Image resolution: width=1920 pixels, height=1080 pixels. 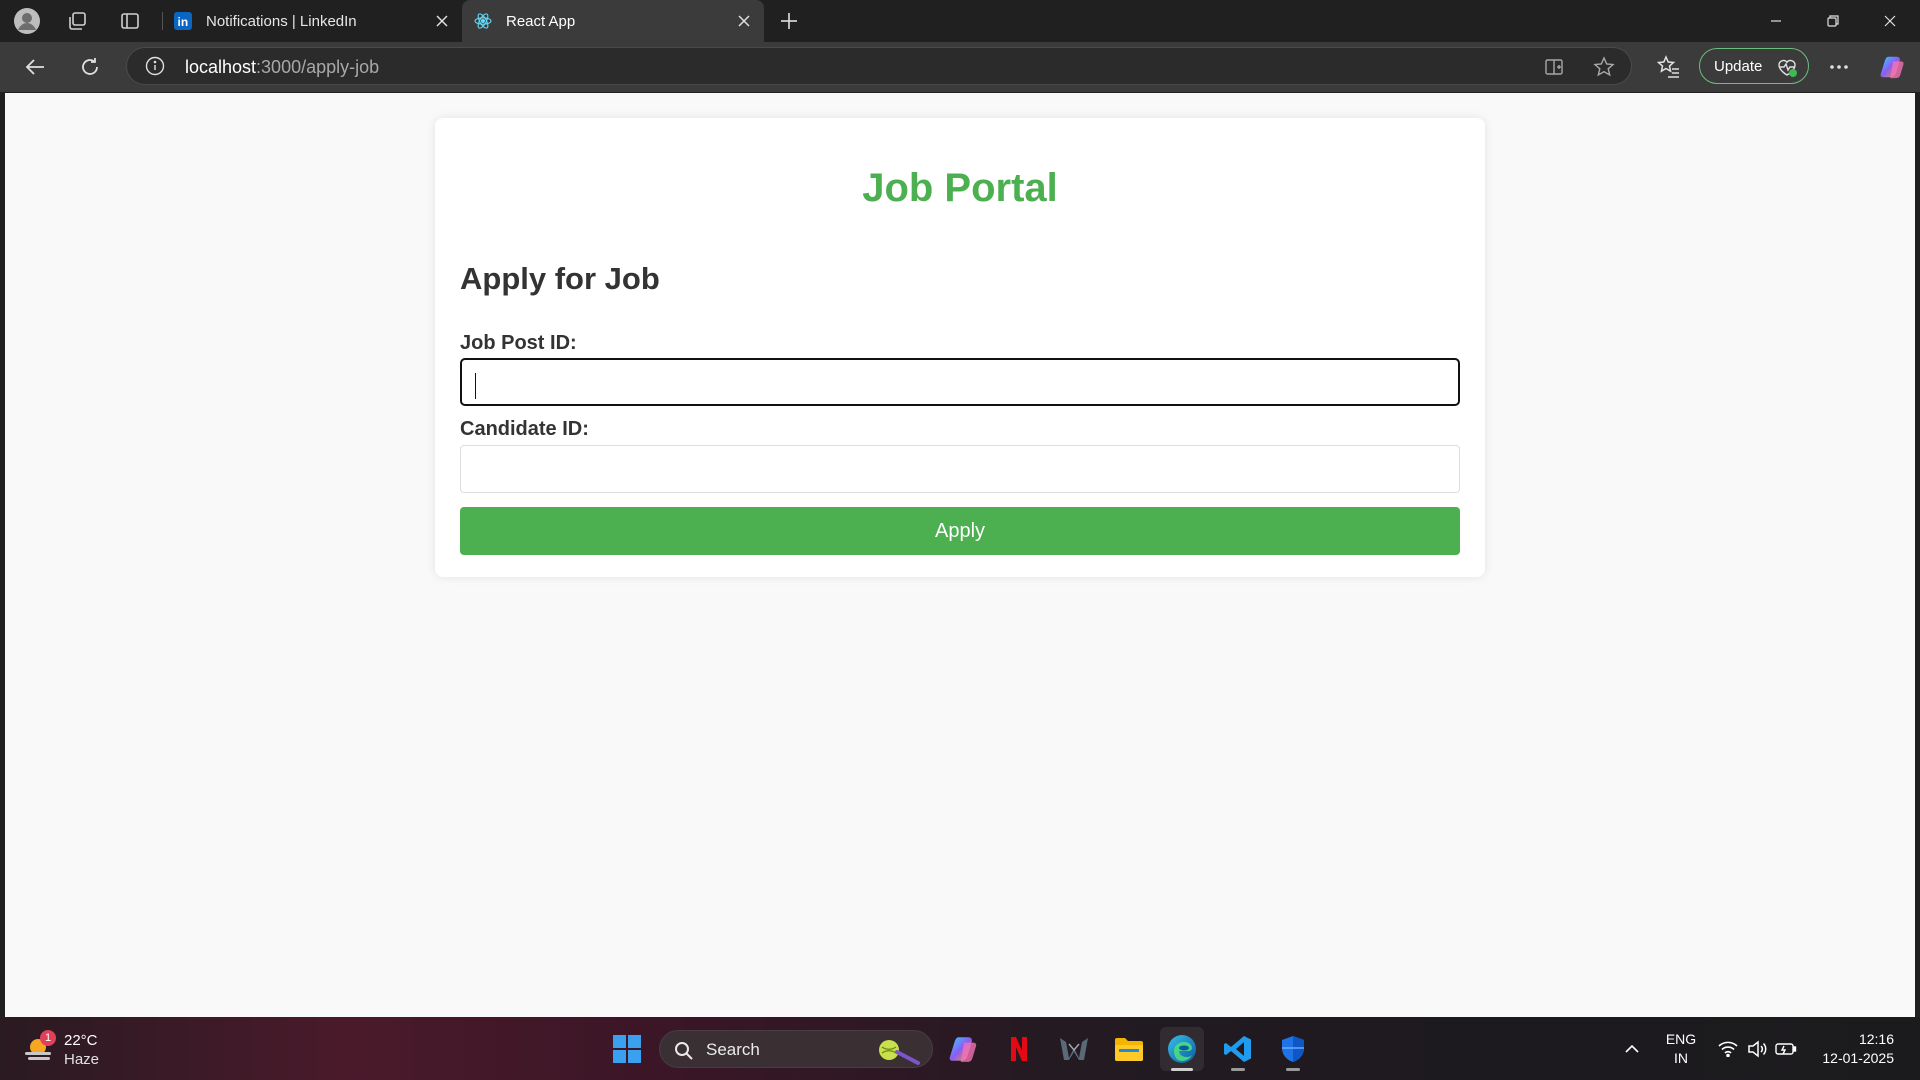 I want to click on refresh-button, so click(x=90, y=67).